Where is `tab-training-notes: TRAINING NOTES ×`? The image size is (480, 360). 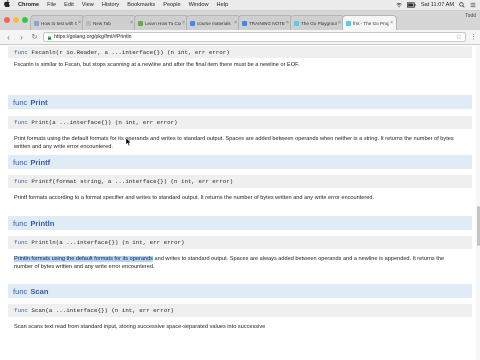
tab-training-notes: TRAINING NOTES × is located at coordinates (265, 22).